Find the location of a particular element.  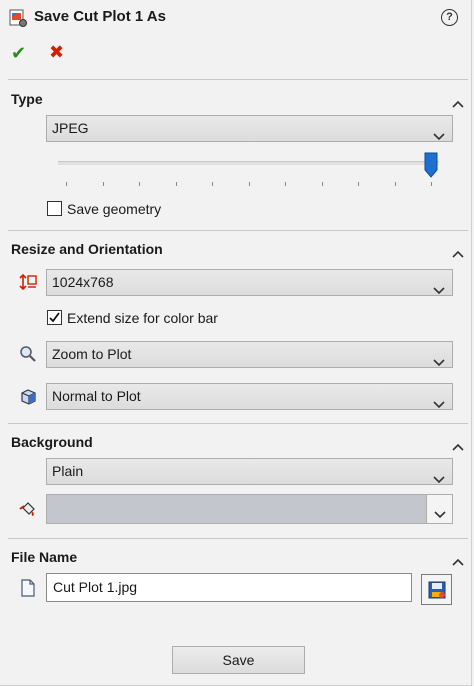

quality-slider-track is located at coordinates (248, 163).